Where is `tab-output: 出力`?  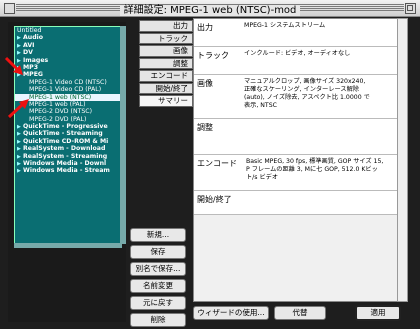
tab-output: 出力 is located at coordinates (166, 26).